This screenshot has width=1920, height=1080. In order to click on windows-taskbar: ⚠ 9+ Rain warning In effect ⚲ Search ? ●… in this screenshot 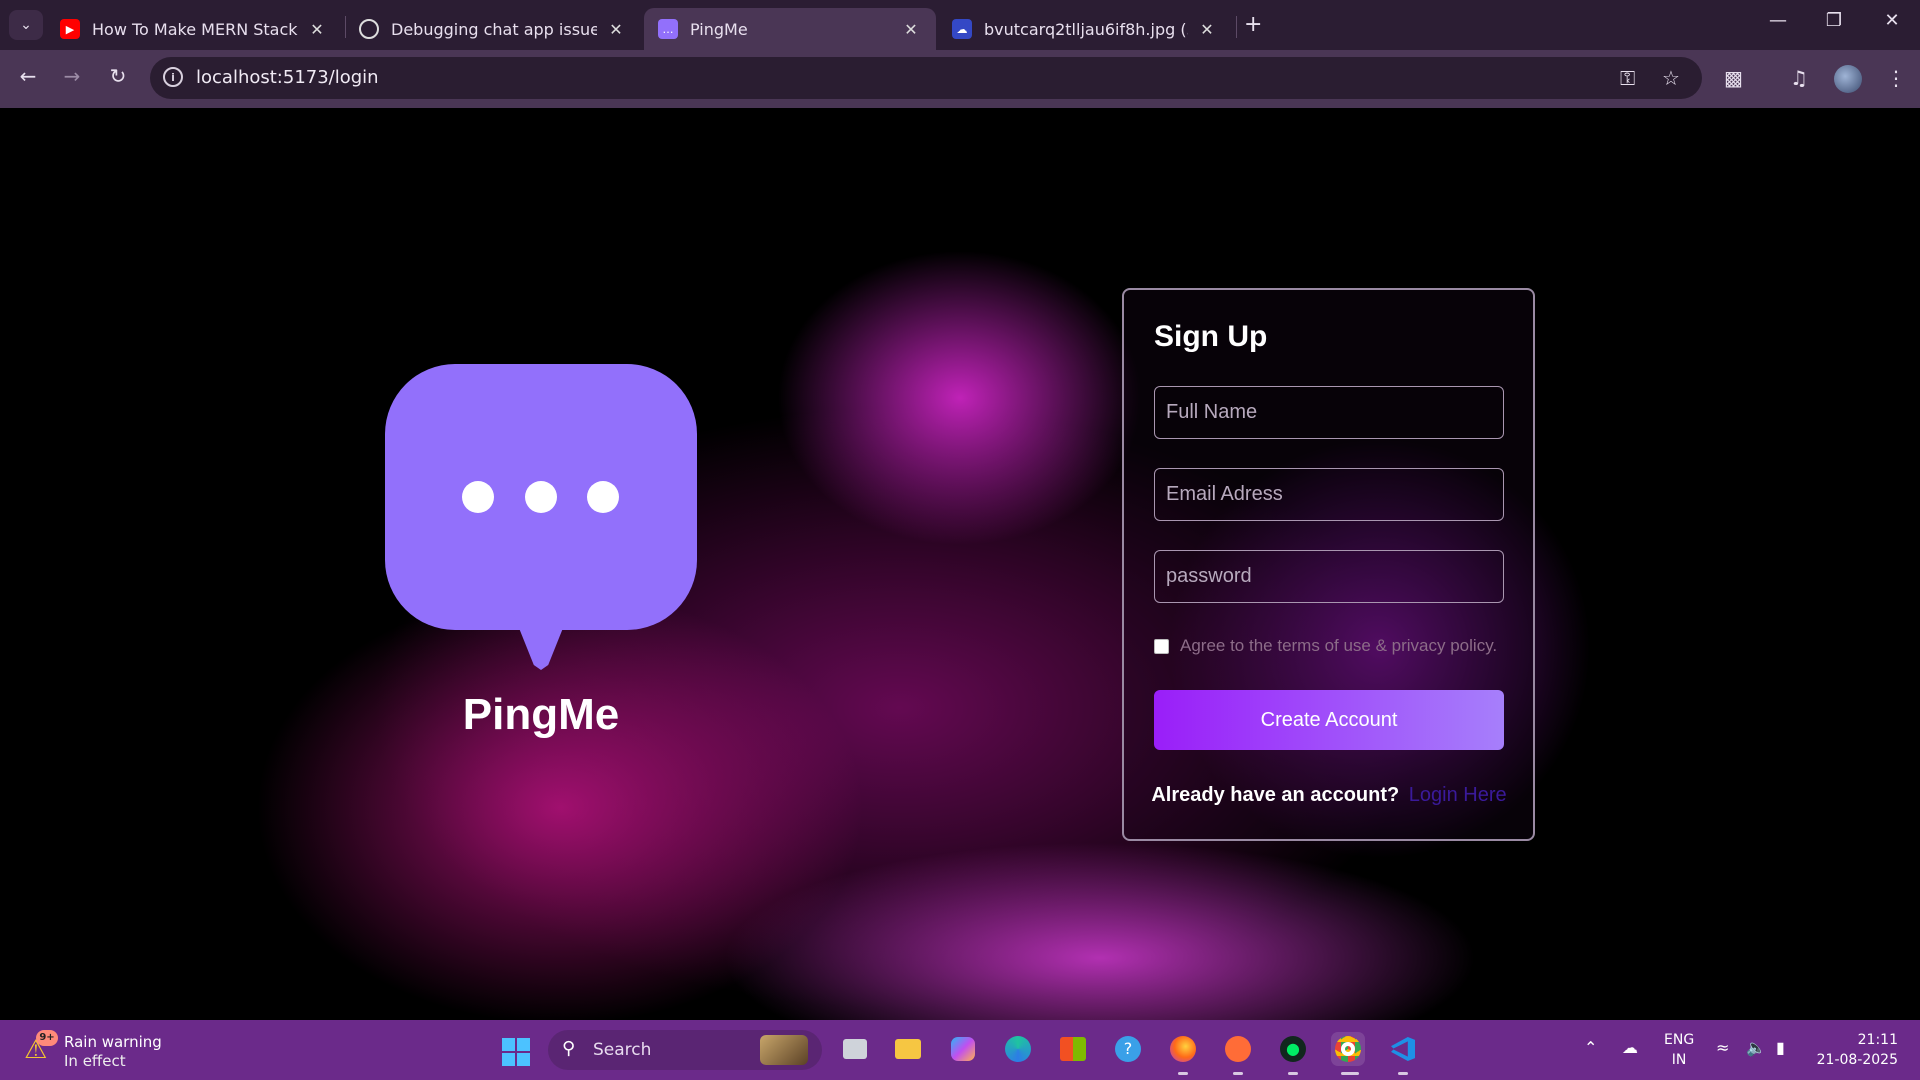, I will do `click(960, 1050)`.